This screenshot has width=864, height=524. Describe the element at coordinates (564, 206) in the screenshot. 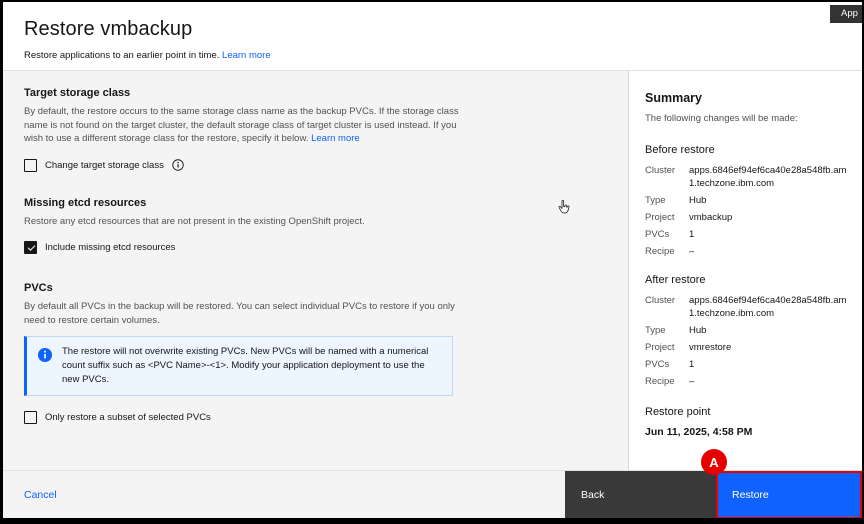

I see `hand-cursor-icon` at that location.